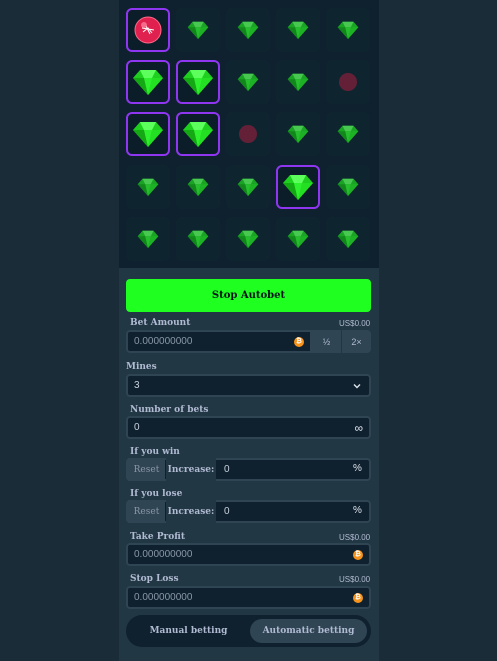  I want to click on number-of-bets-input: 0 ∞, so click(248, 427).